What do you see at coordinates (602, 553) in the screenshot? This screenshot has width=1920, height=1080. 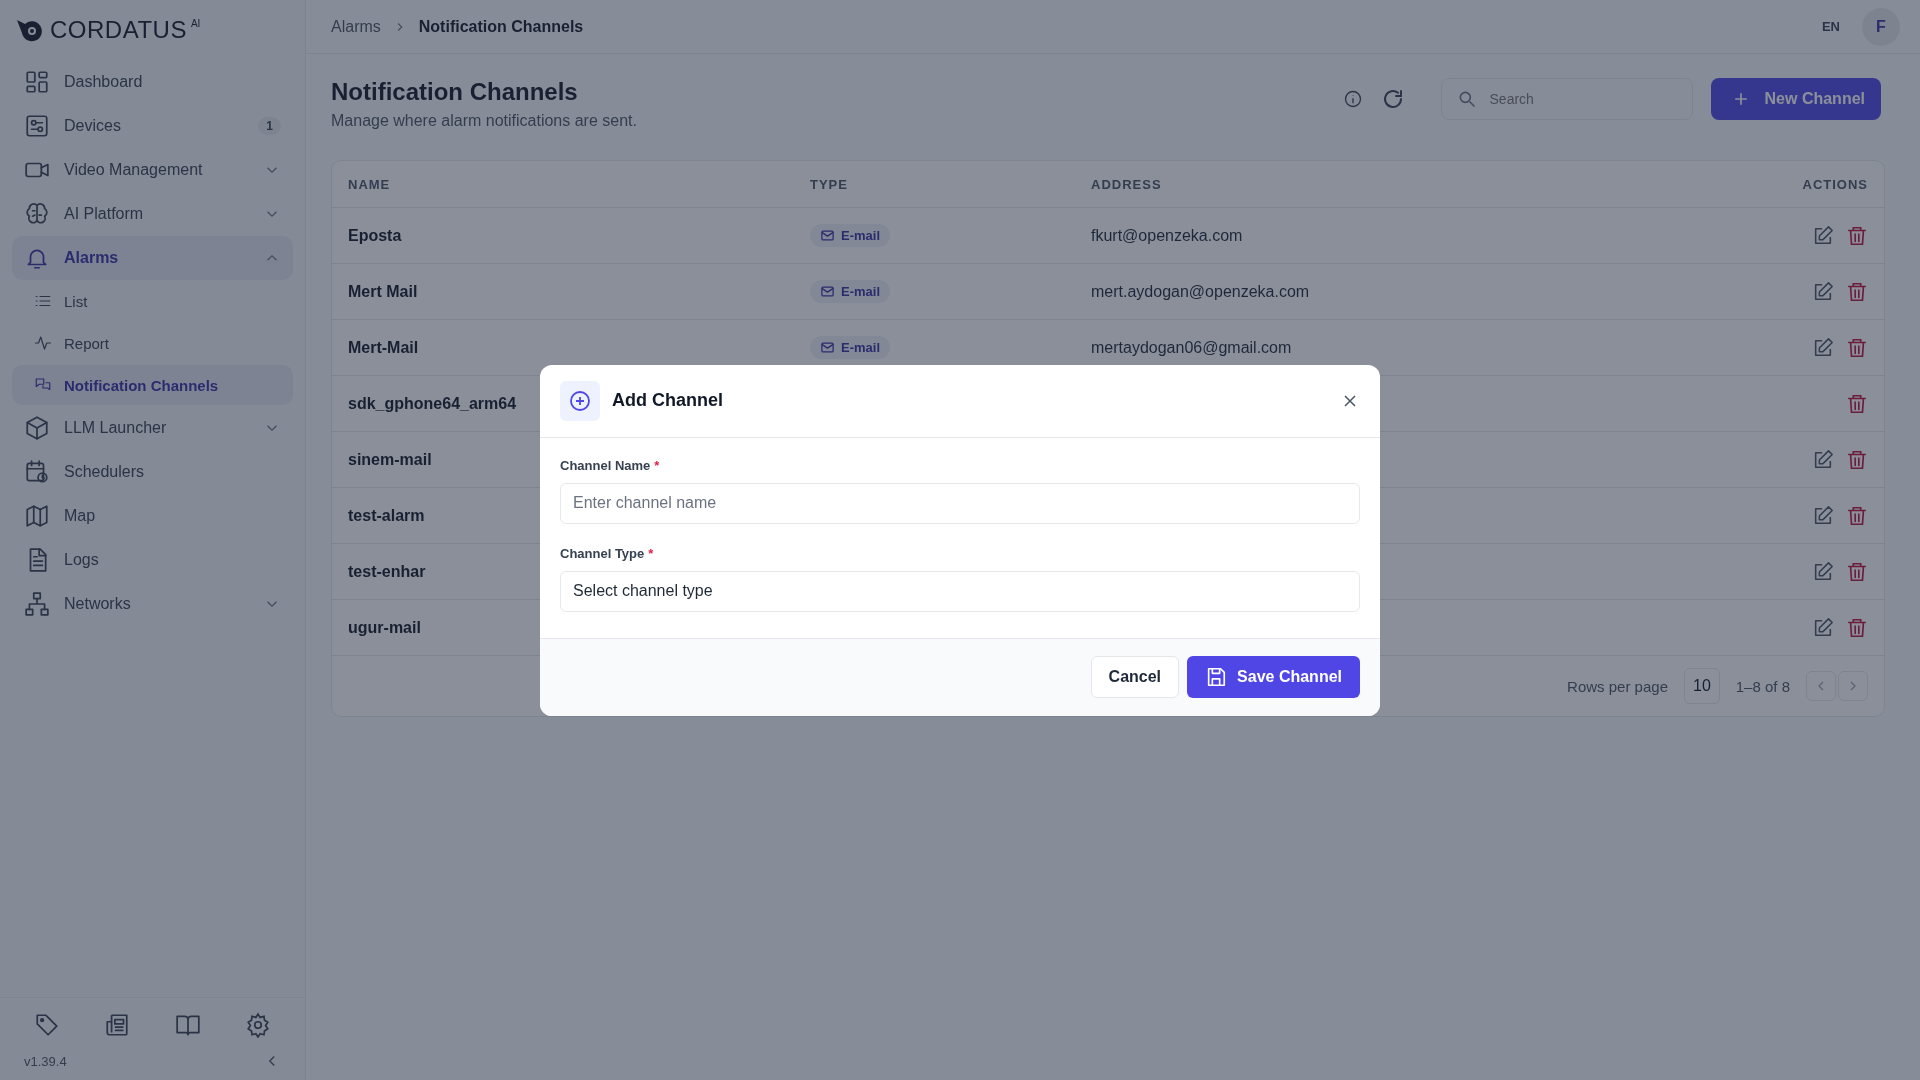 I see `field-label: Channel Type` at bounding box center [602, 553].